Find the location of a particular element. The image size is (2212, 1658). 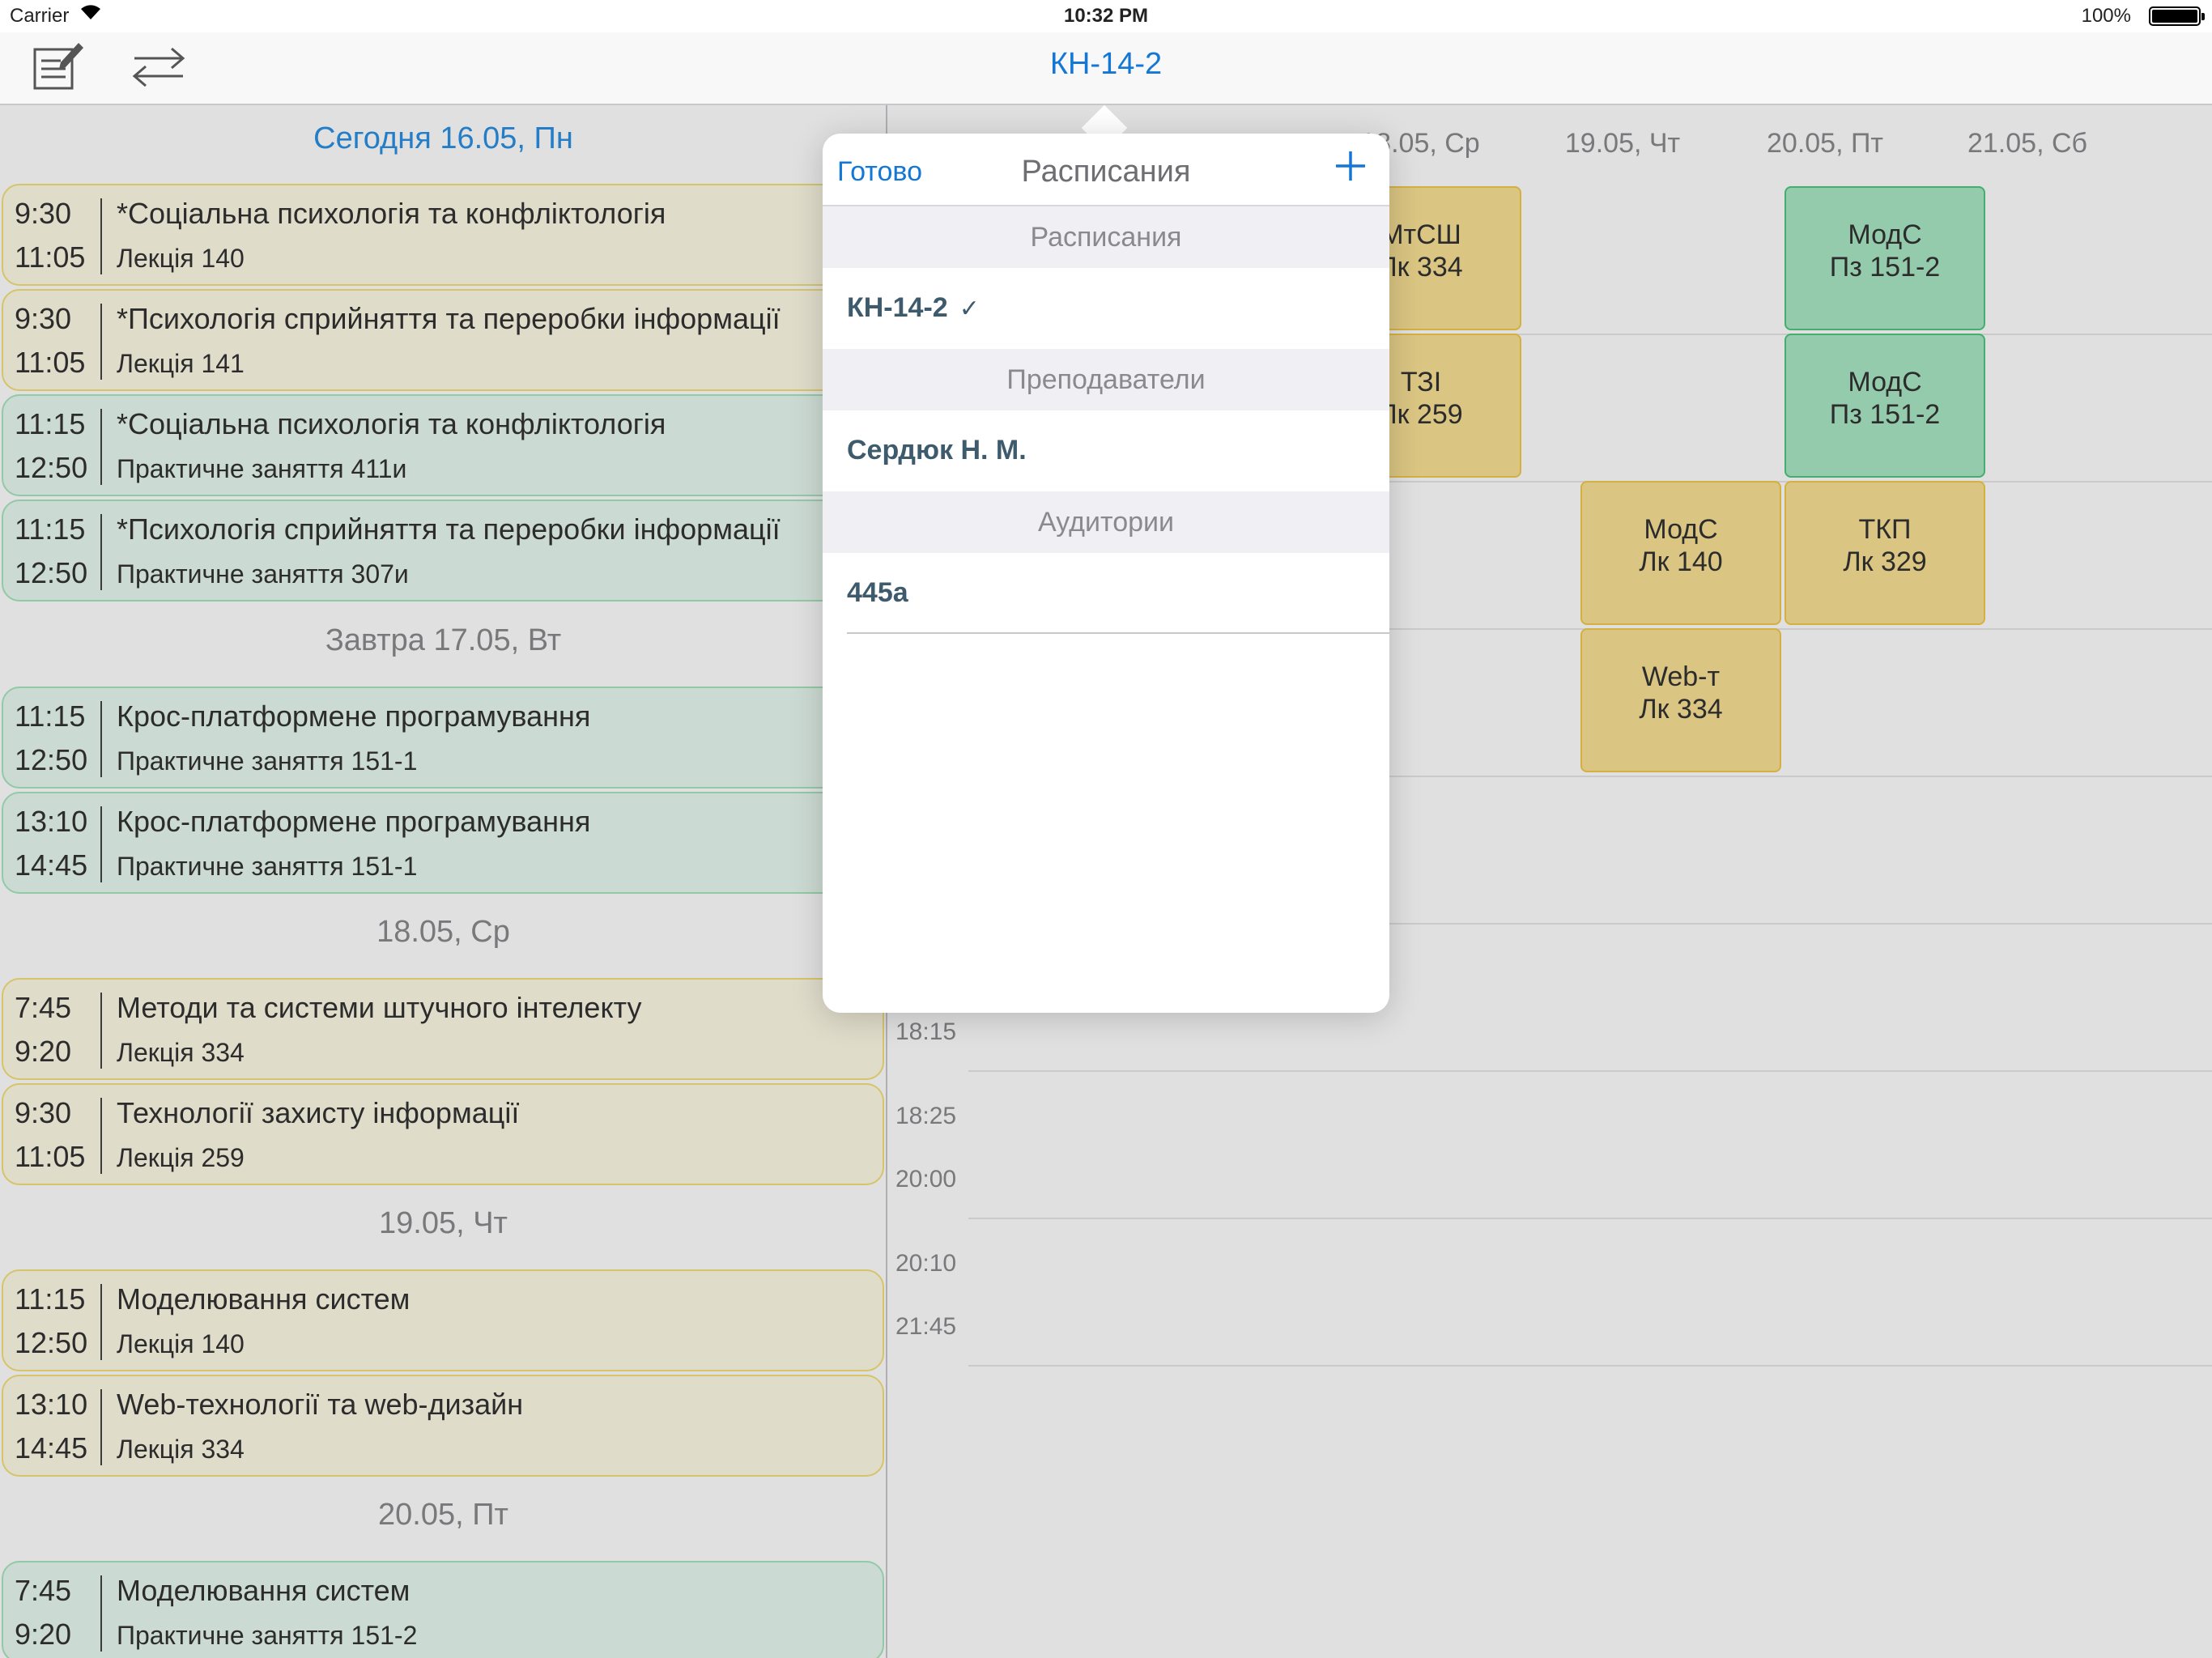

section-header-schedules: Расписания is located at coordinates (1106, 237).